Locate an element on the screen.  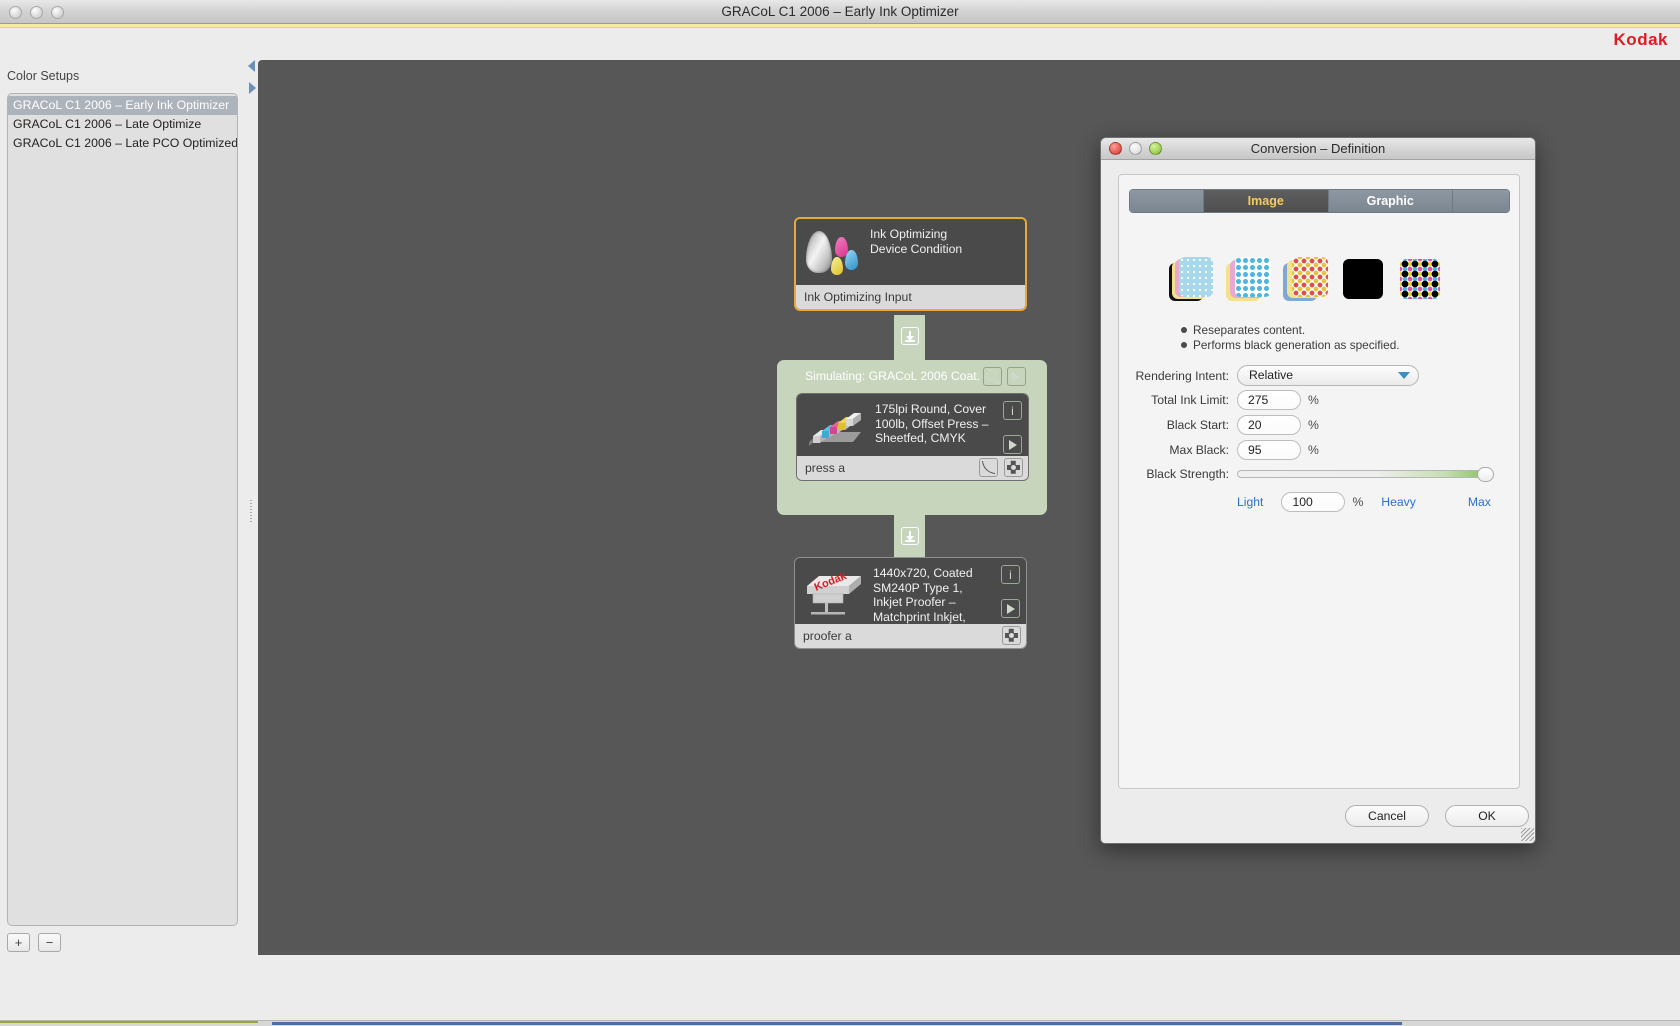
black-strength-label: Black Strength: is located at coordinates (1187, 474).